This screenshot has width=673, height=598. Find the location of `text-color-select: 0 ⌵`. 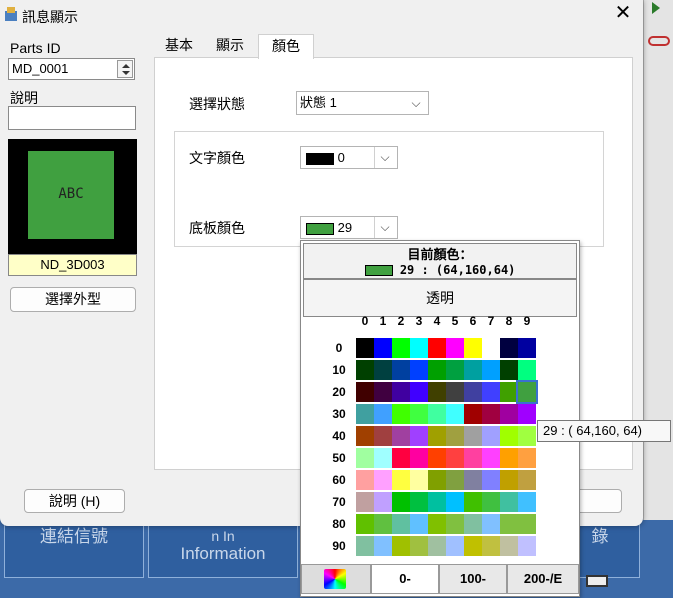

text-color-select: 0 ⌵ is located at coordinates (349, 157).